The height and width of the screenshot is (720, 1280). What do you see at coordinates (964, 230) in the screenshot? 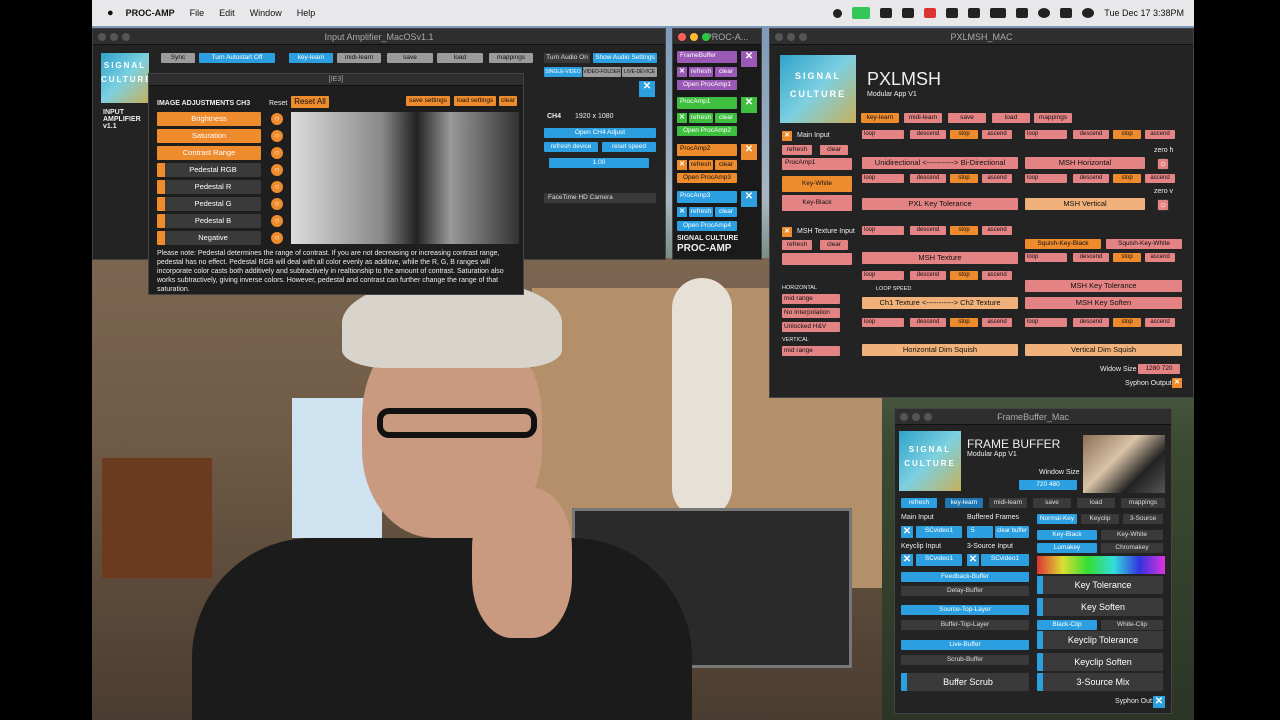
I see `loop-row-4-stop-button: stop` at bounding box center [964, 230].